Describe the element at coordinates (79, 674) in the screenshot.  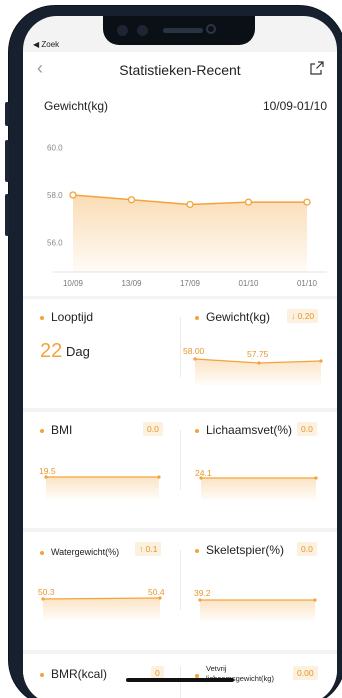
I see `card-label-text: BMR(kcal)` at that location.